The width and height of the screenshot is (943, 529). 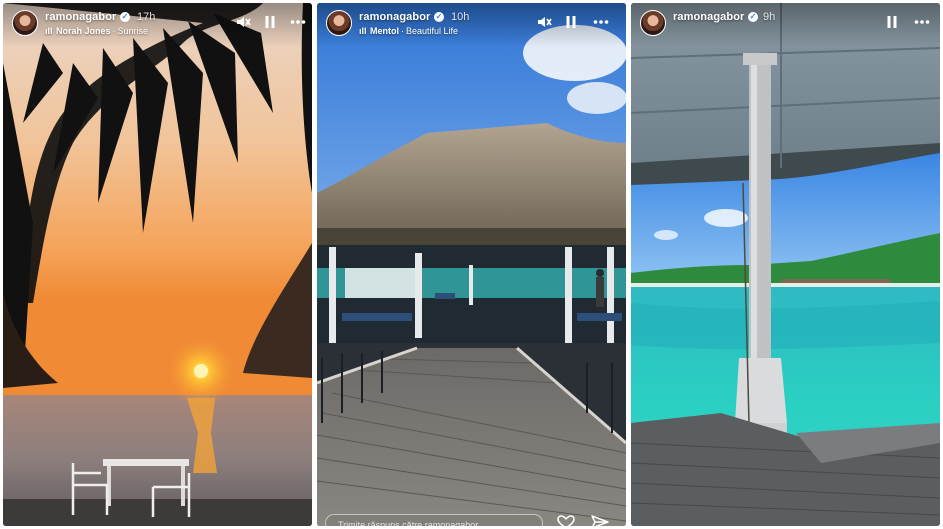 I want to click on story-footer, so click(x=471, y=519).